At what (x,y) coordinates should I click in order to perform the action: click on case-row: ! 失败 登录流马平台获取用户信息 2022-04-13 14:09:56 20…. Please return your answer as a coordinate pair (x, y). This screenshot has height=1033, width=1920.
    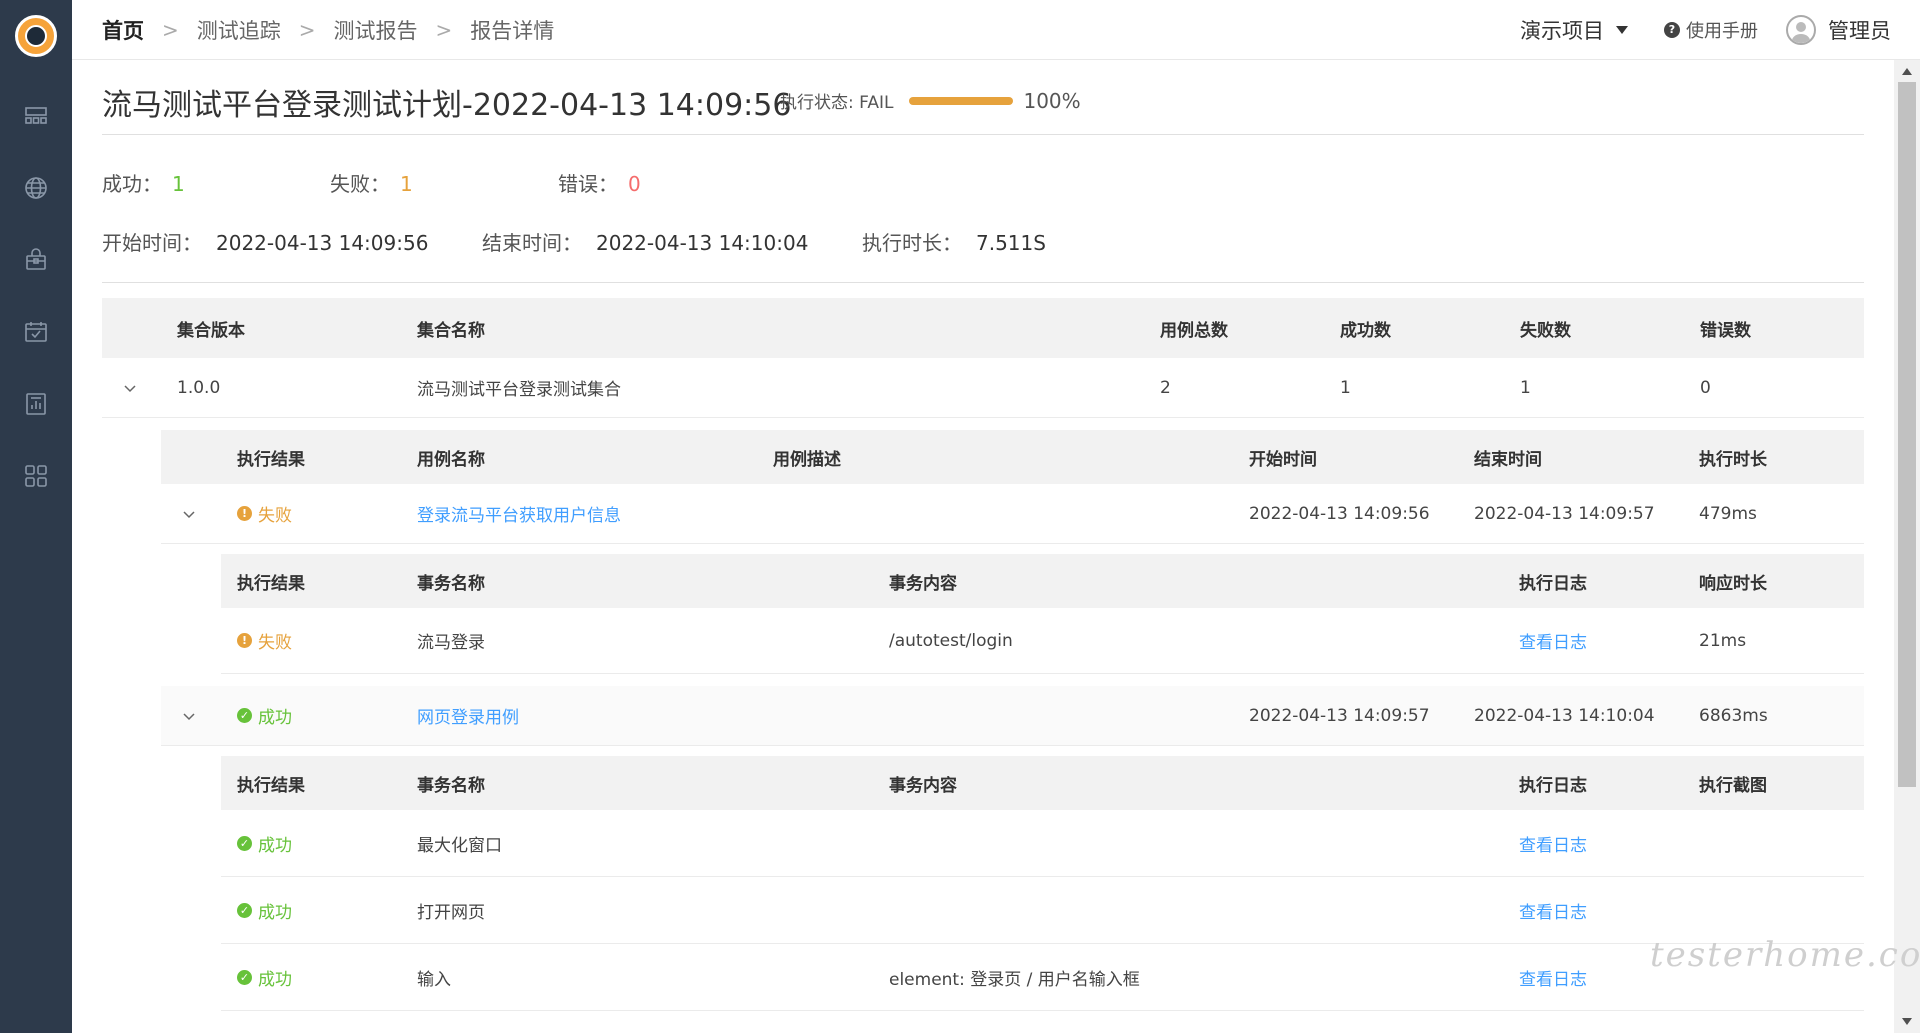
    Looking at the image, I should click on (1012, 514).